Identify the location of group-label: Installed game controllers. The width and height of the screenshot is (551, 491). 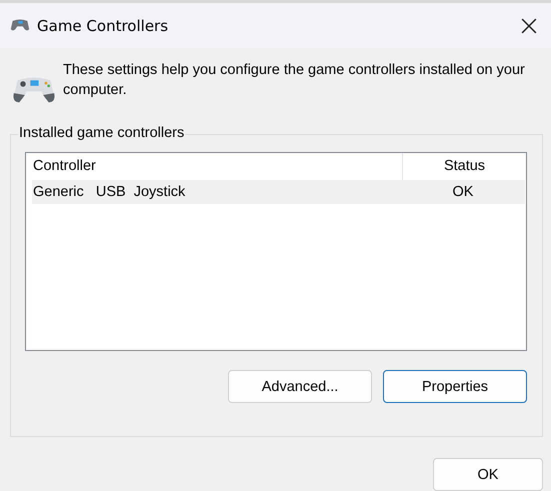
(102, 133).